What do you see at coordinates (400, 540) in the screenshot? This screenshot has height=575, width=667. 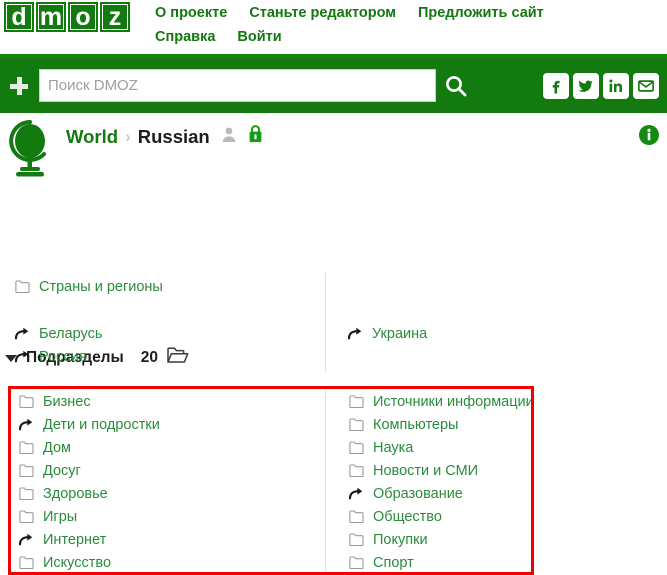 I see `list-item-label: Покупки` at bounding box center [400, 540].